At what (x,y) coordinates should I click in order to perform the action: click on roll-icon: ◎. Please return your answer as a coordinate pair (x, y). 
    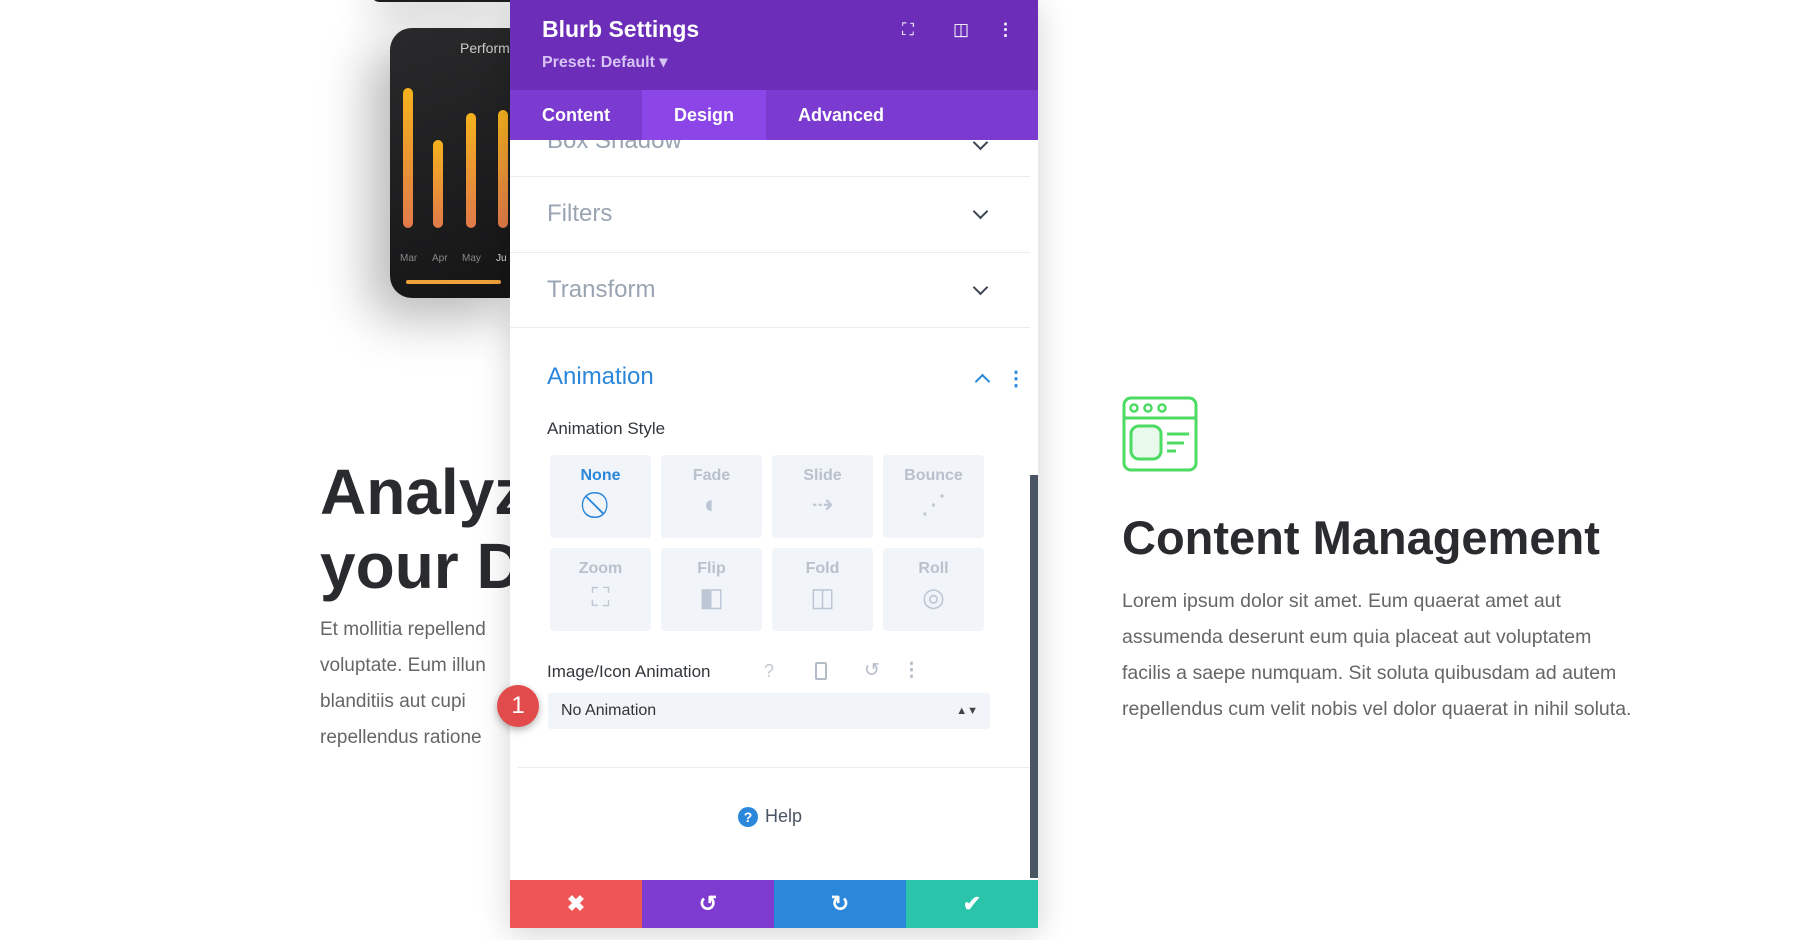
    Looking at the image, I should click on (933, 597).